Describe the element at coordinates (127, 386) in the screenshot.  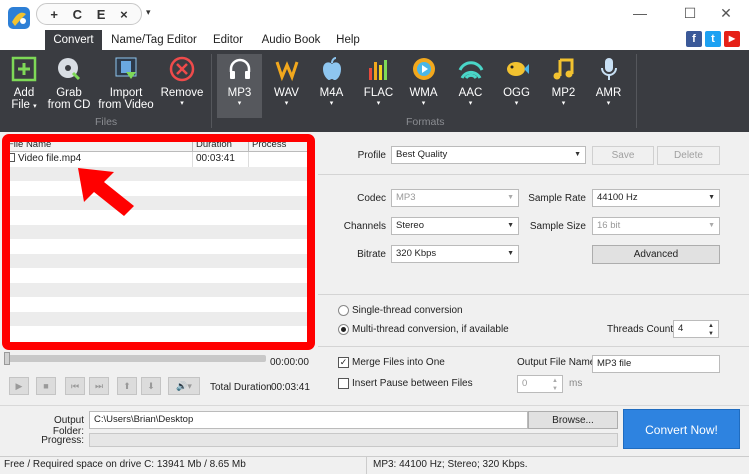
I see `move-up-icon: ⬆` at that location.